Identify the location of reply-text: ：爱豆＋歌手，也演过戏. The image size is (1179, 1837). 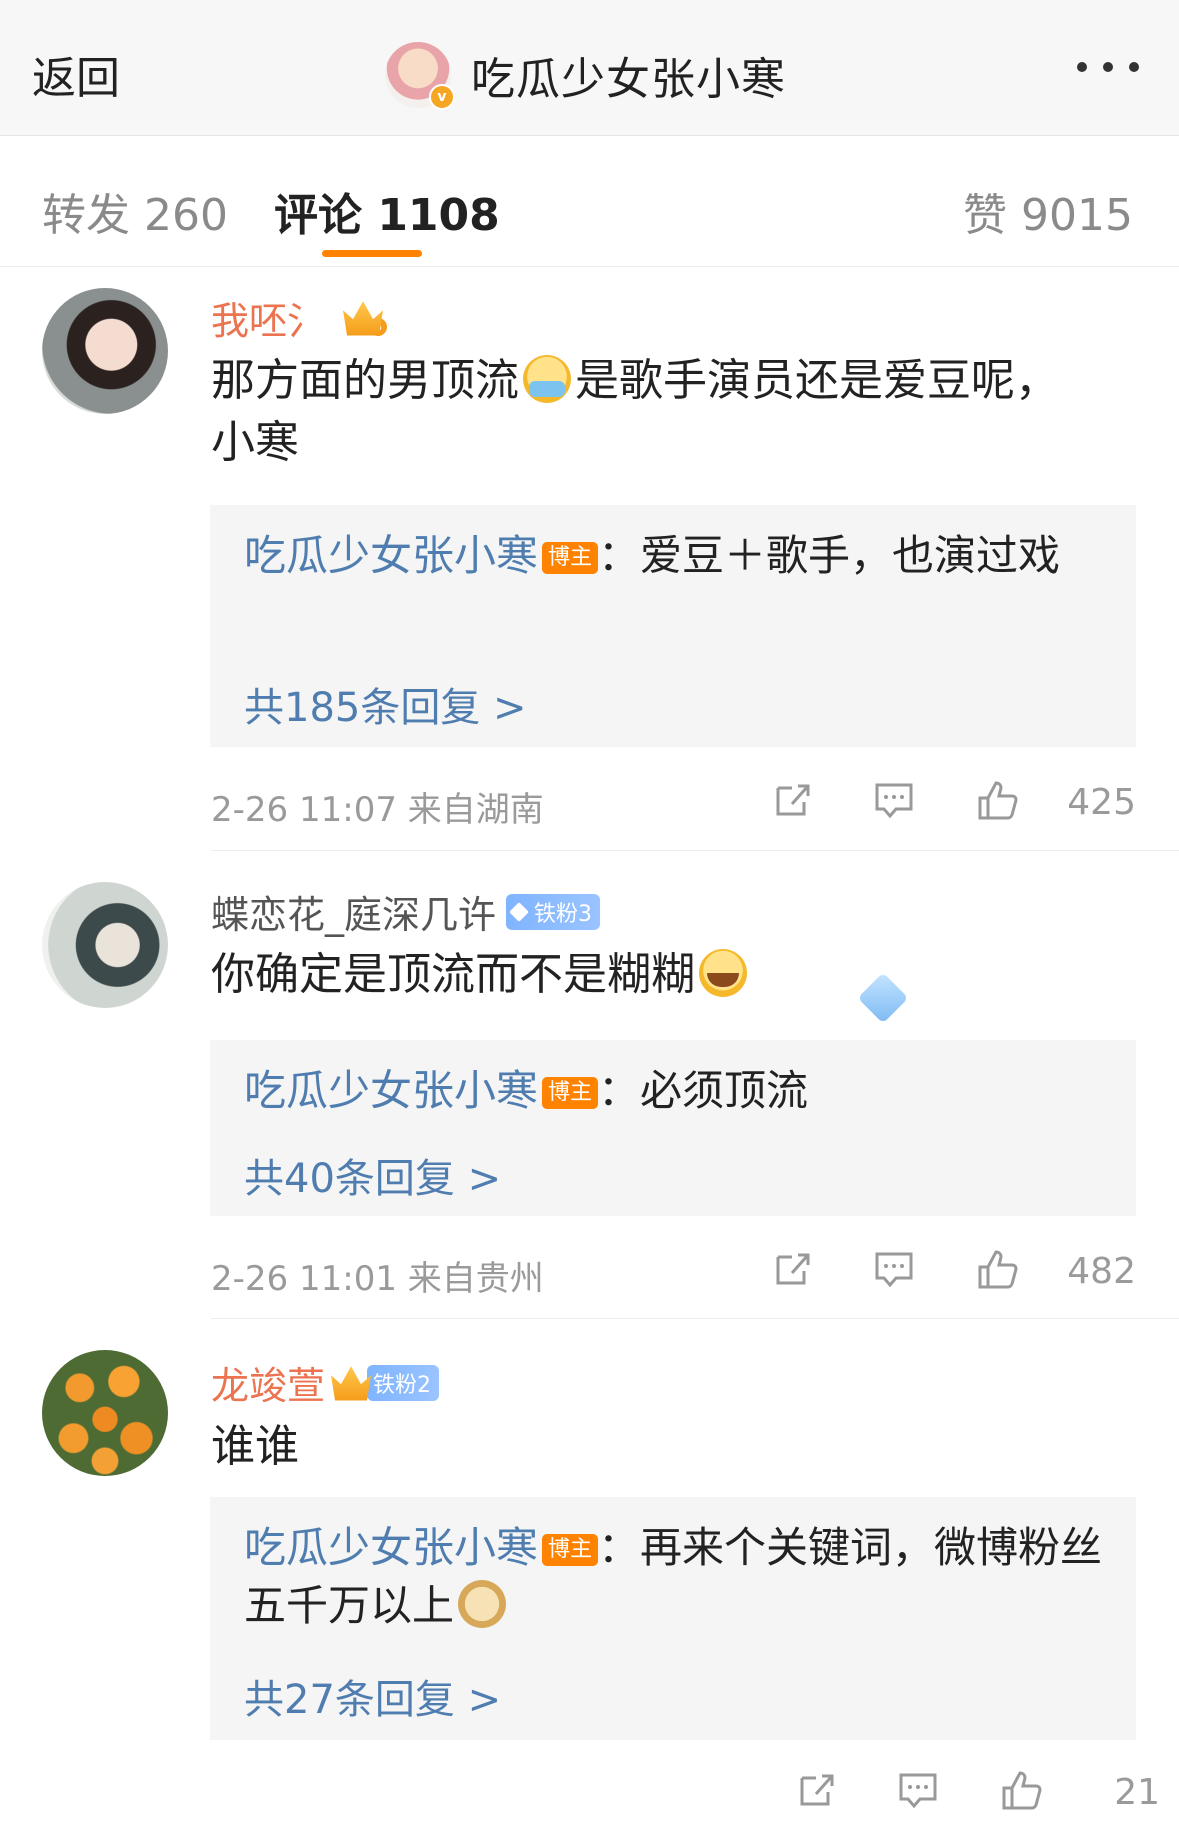
(829, 555).